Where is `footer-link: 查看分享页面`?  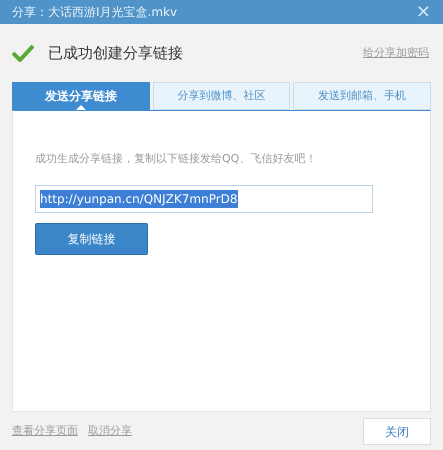
footer-link: 查看分享页面 is located at coordinates (45, 431).